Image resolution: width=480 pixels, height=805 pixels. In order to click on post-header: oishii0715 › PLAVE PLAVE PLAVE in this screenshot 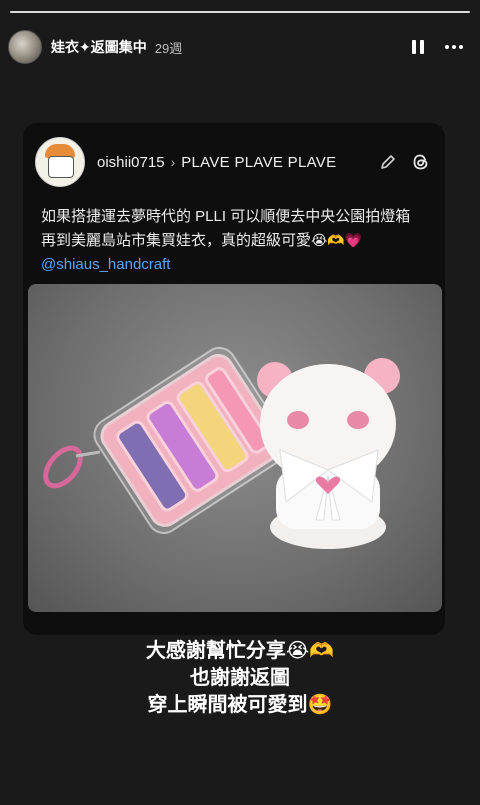, I will do `click(234, 162)`.